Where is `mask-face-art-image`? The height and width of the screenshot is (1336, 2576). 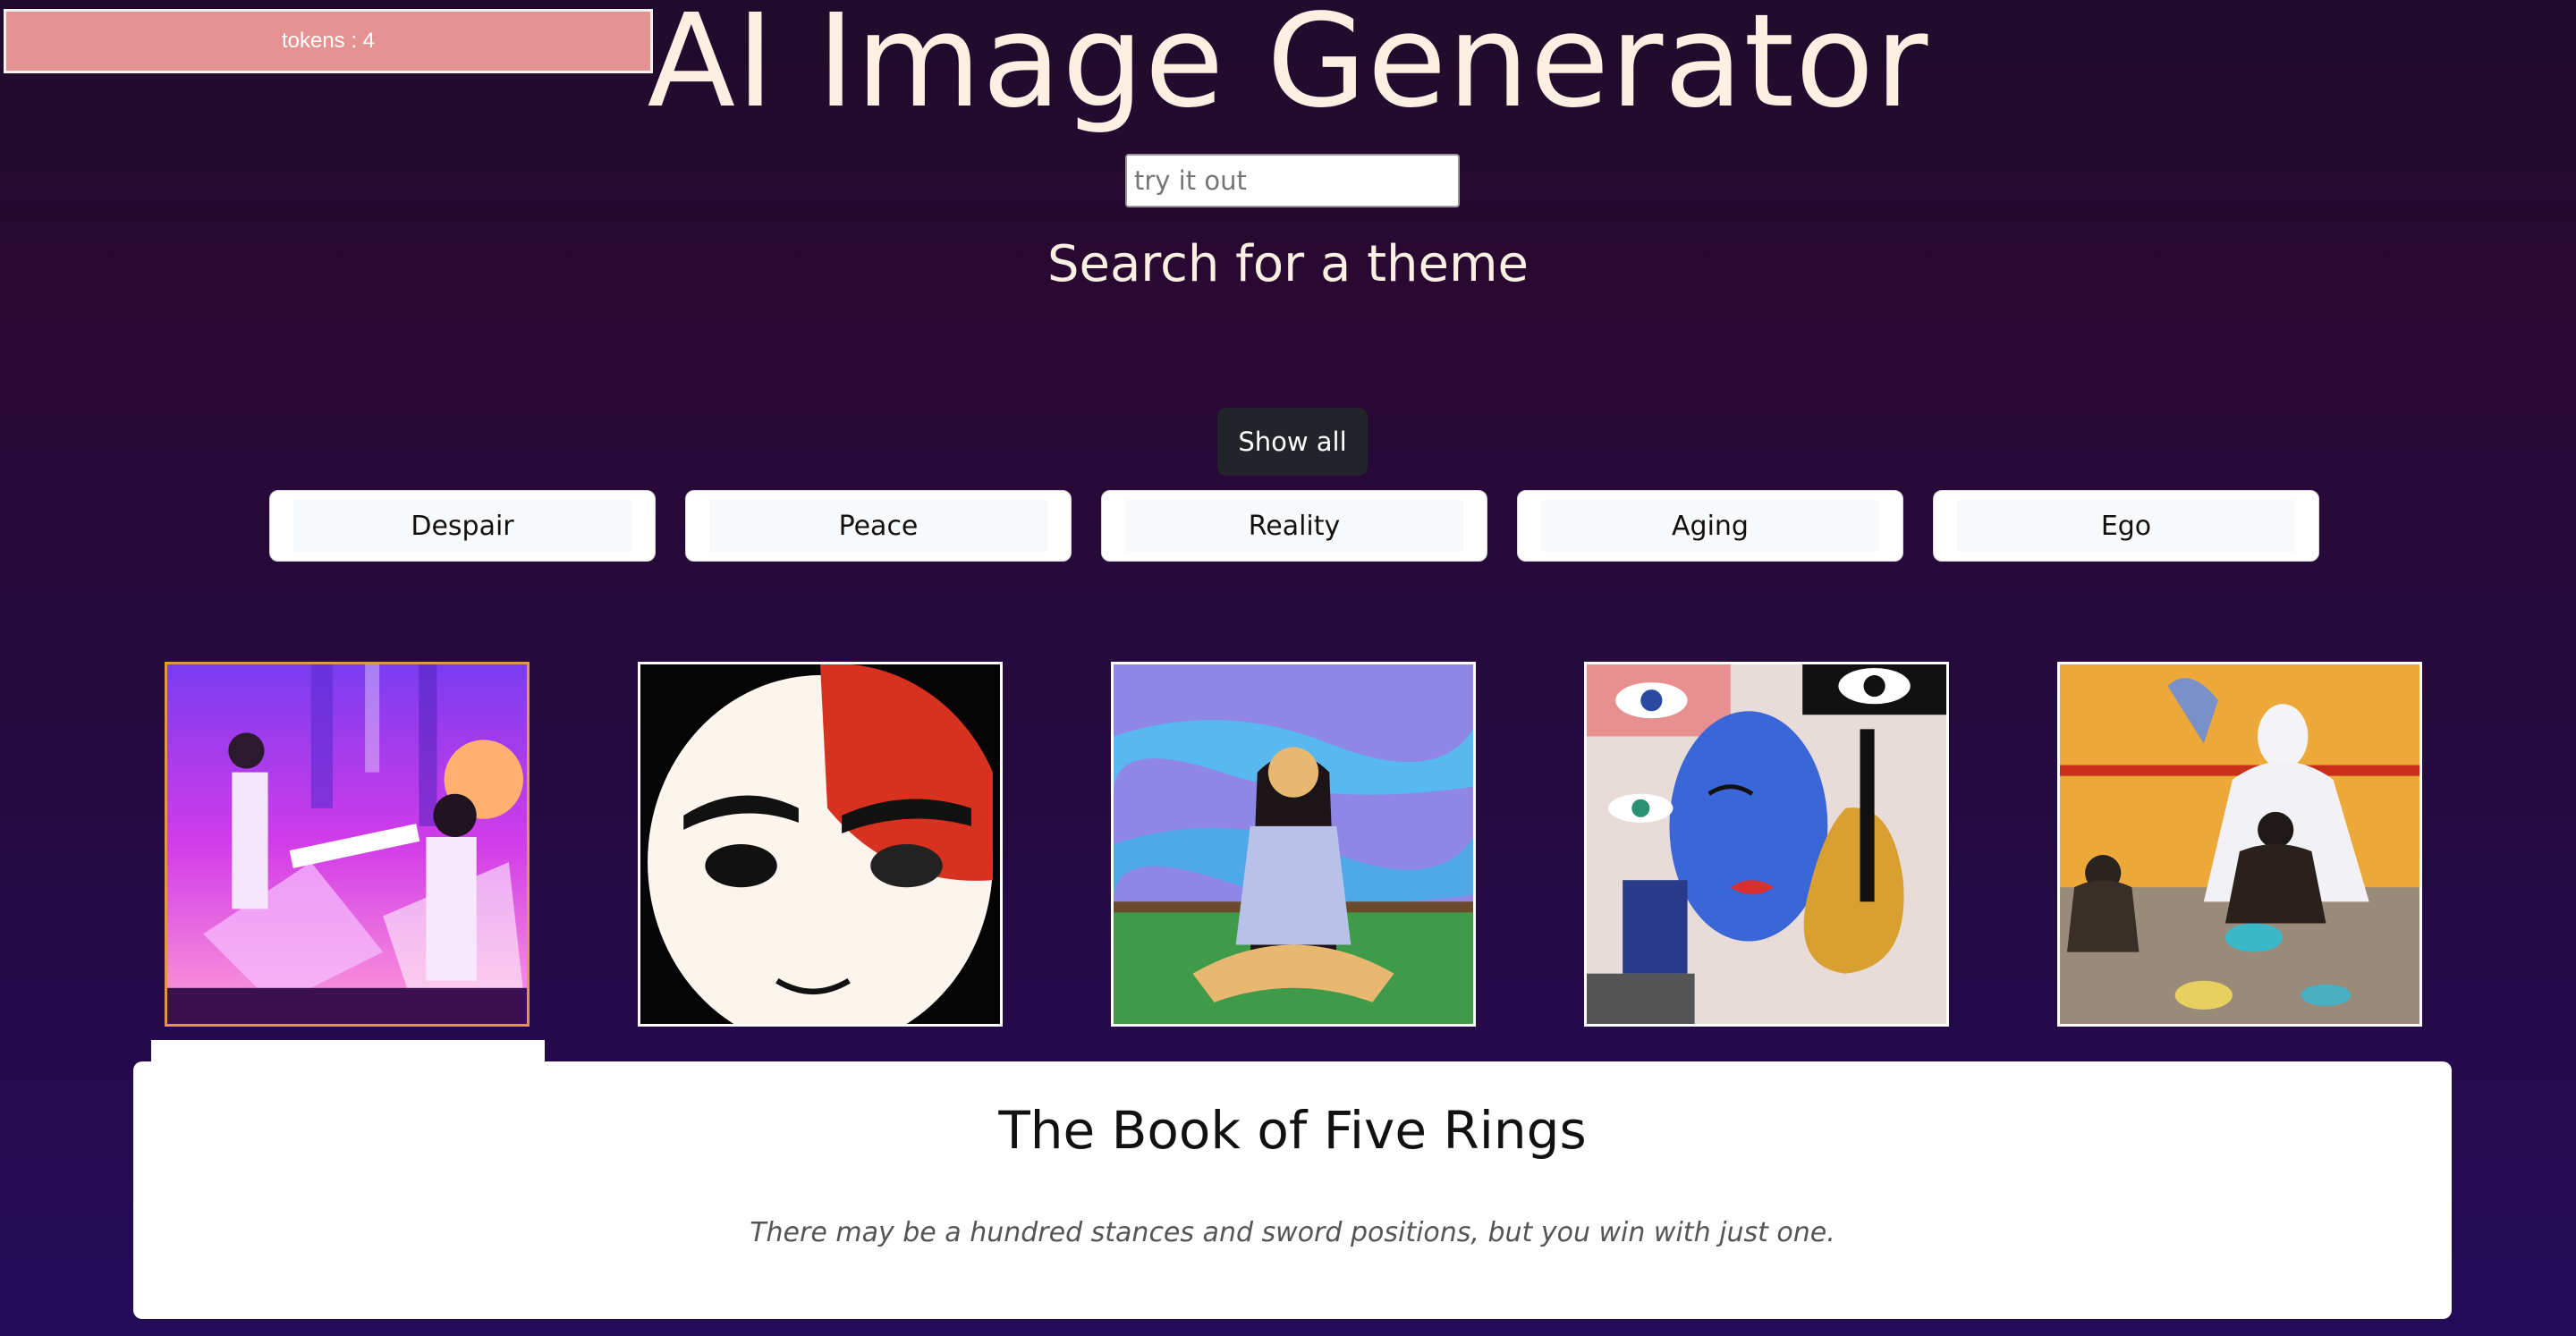 mask-face-art-image is located at coordinates (820, 844).